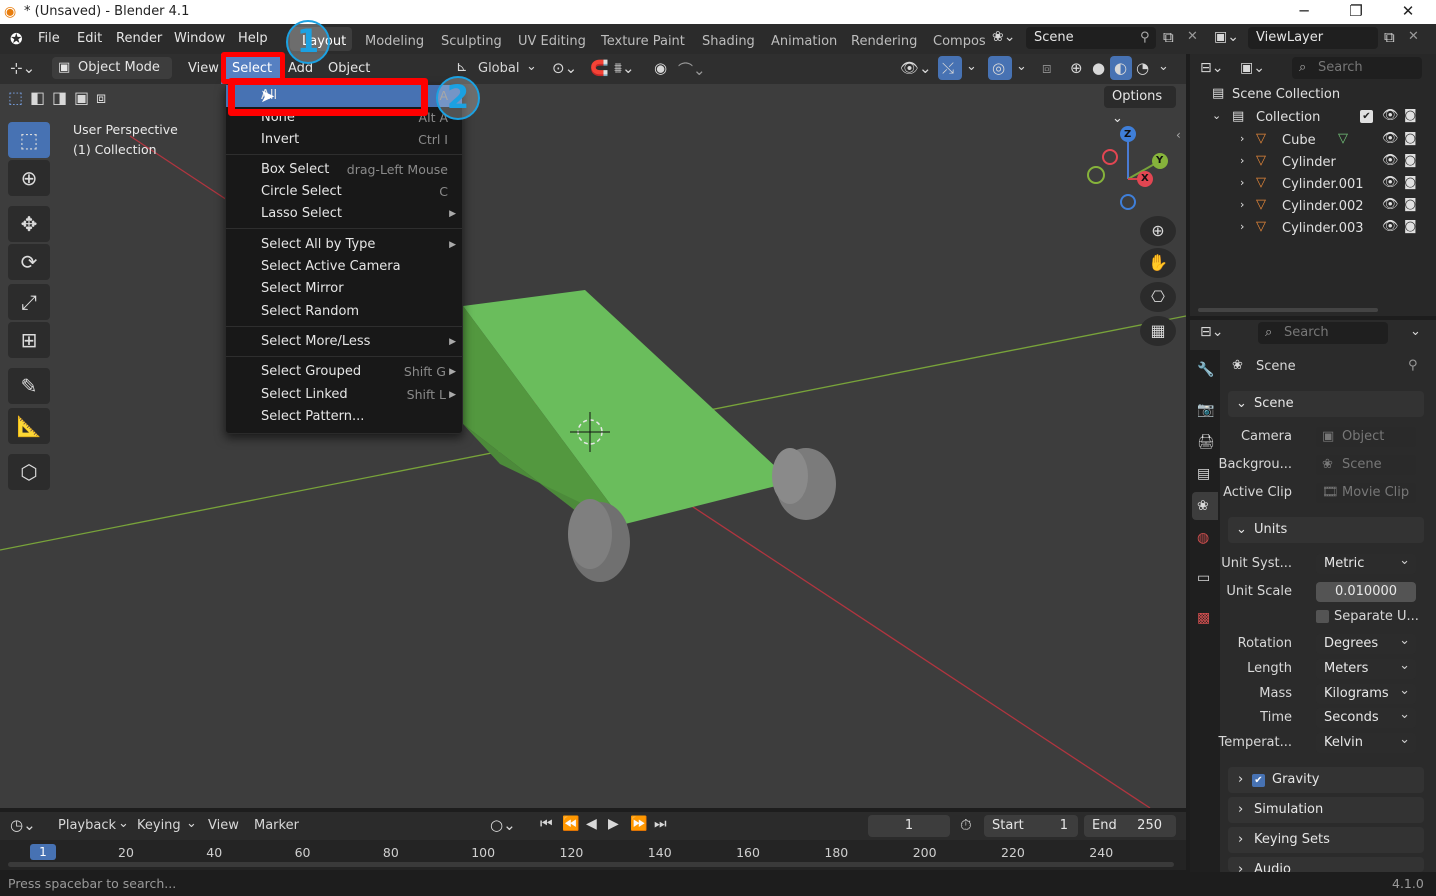 The image size is (1436, 896). Describe the element at coordinates (87, 825) in the screenshot. I see `menu-playback: Playback` at that location.